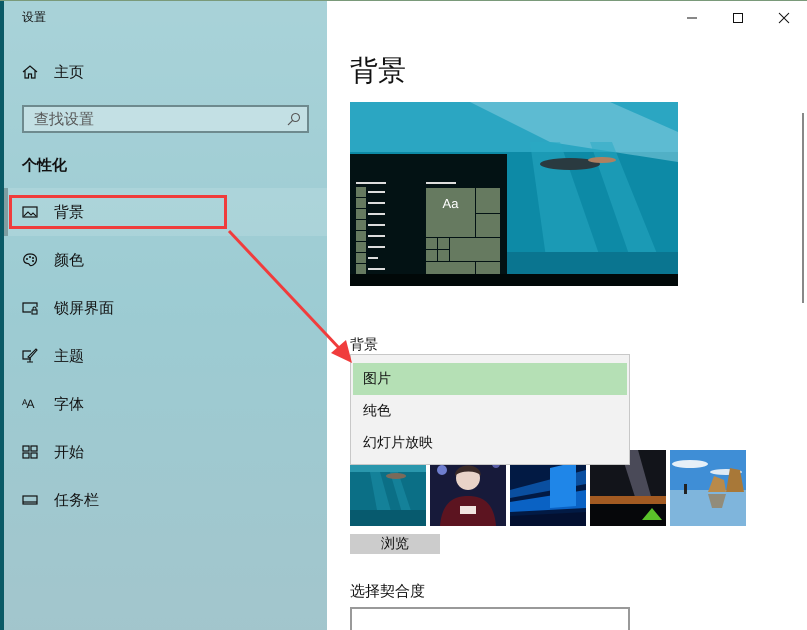  What do you see at coordinates (490, 618) in the screenshot?
I see `fit-dropdown` at bounding box center [490, 618].